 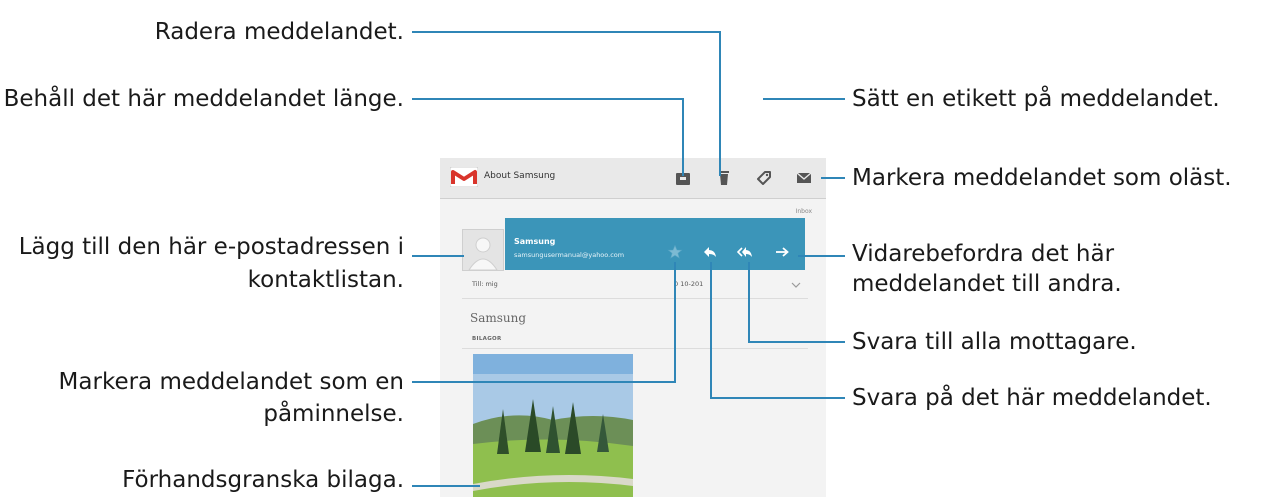 I want to click on date-text: 0 10-201, so click(x=689, y=284).